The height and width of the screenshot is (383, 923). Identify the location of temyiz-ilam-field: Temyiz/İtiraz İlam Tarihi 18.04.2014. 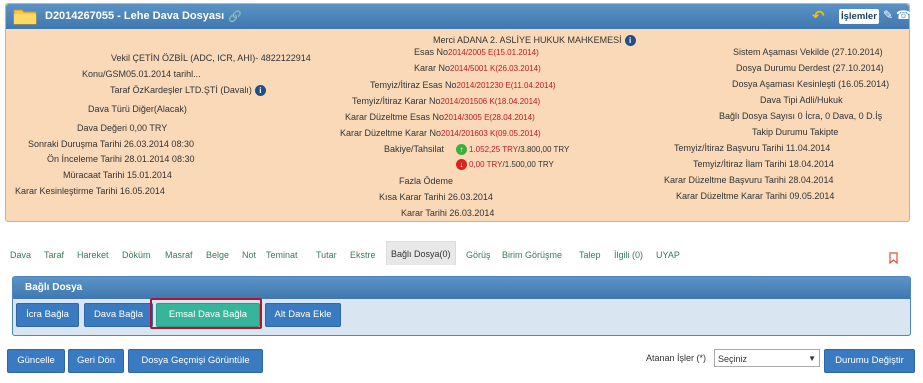
(763, 164).